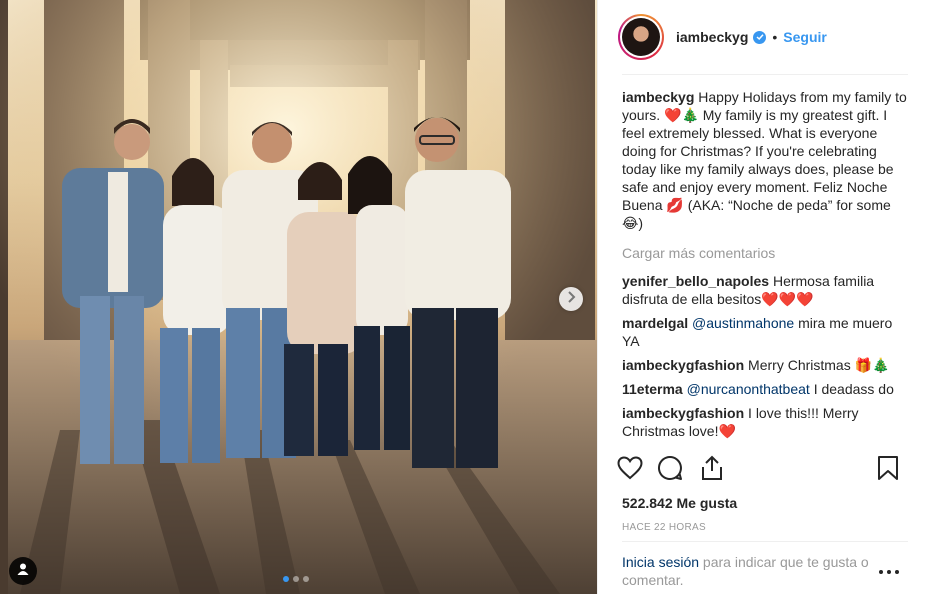  I want to click on carousel-dot-active, so click(286, 579).